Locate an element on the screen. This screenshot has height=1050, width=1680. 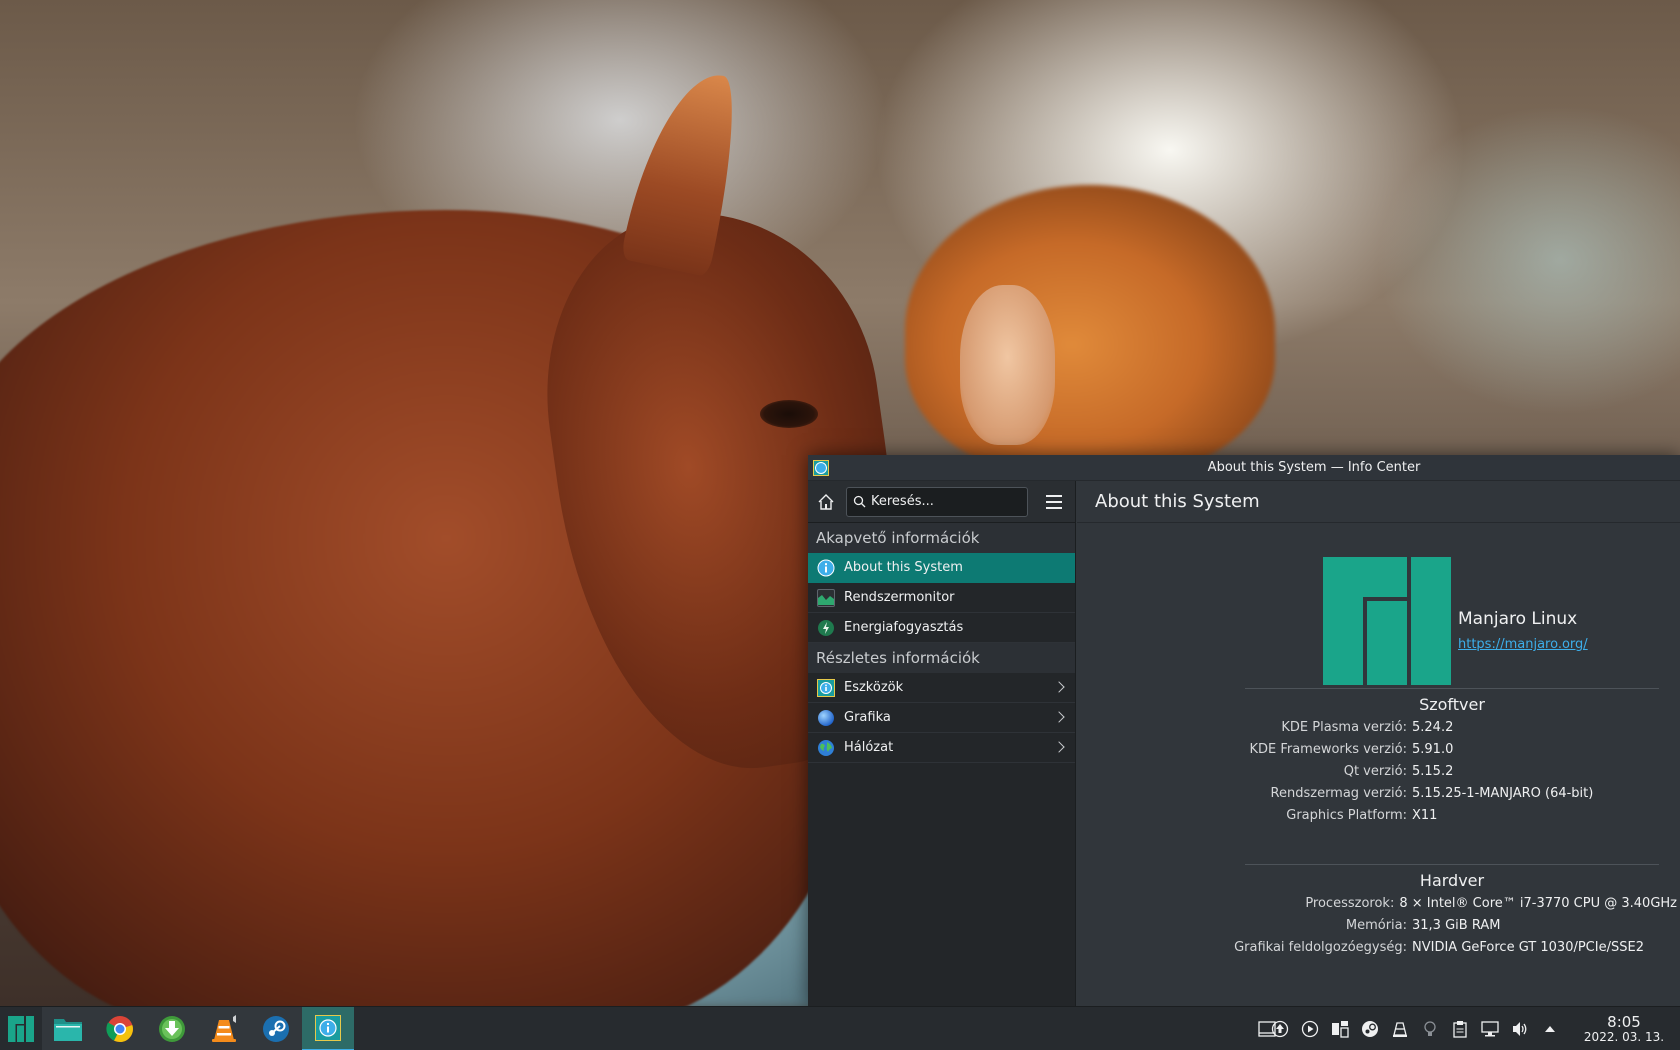
tray-vlc-button is located at coordinates (1400, 1029).